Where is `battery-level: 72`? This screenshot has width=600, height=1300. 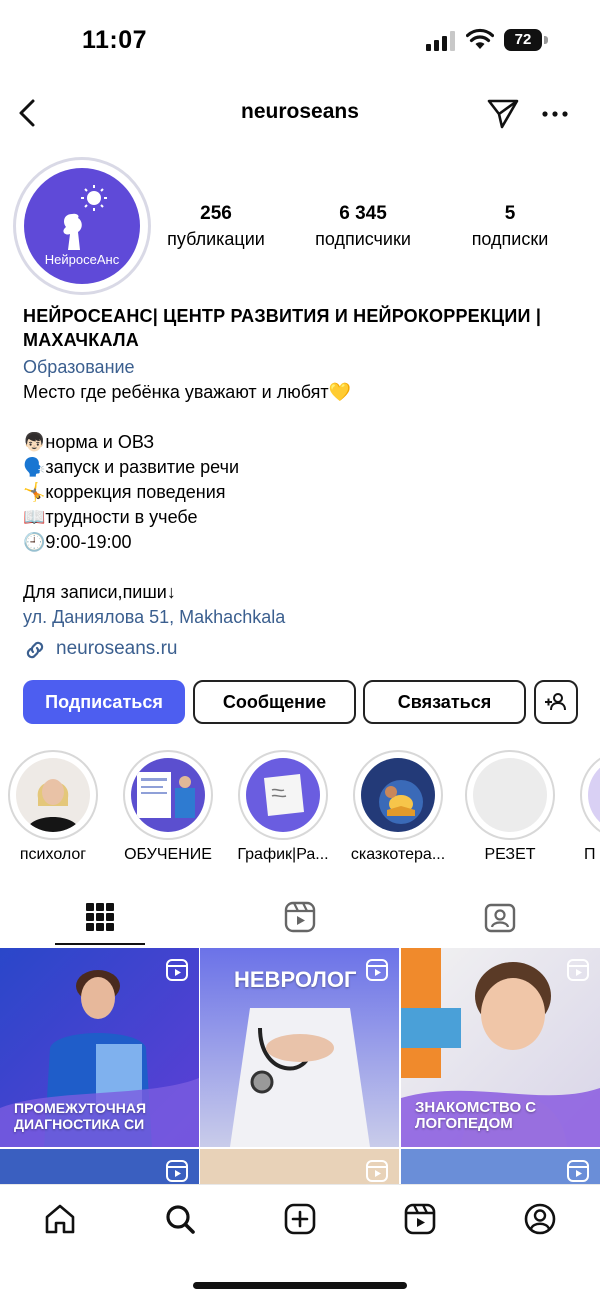
battery-level: 72 is located at coordinates (523, 40).